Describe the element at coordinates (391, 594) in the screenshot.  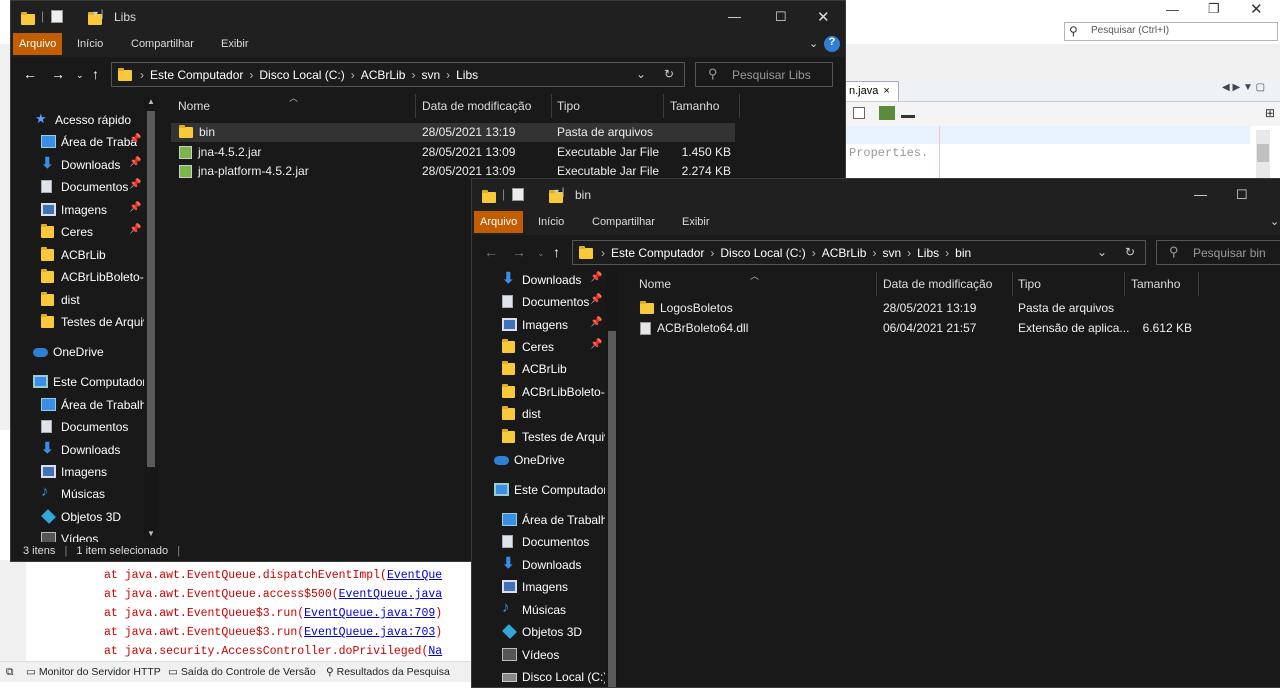
I see `source-link: EventQueue.java` at that location.